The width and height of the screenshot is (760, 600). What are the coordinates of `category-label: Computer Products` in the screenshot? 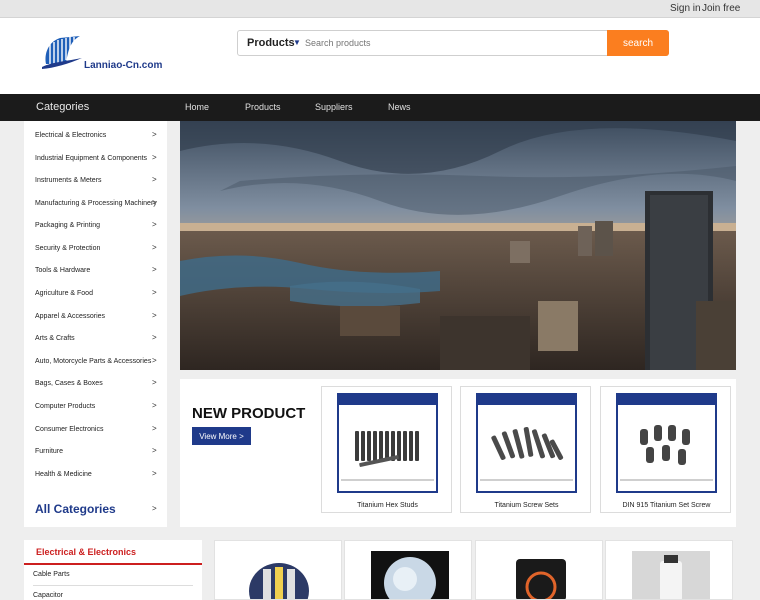 It's located at (65, 406).